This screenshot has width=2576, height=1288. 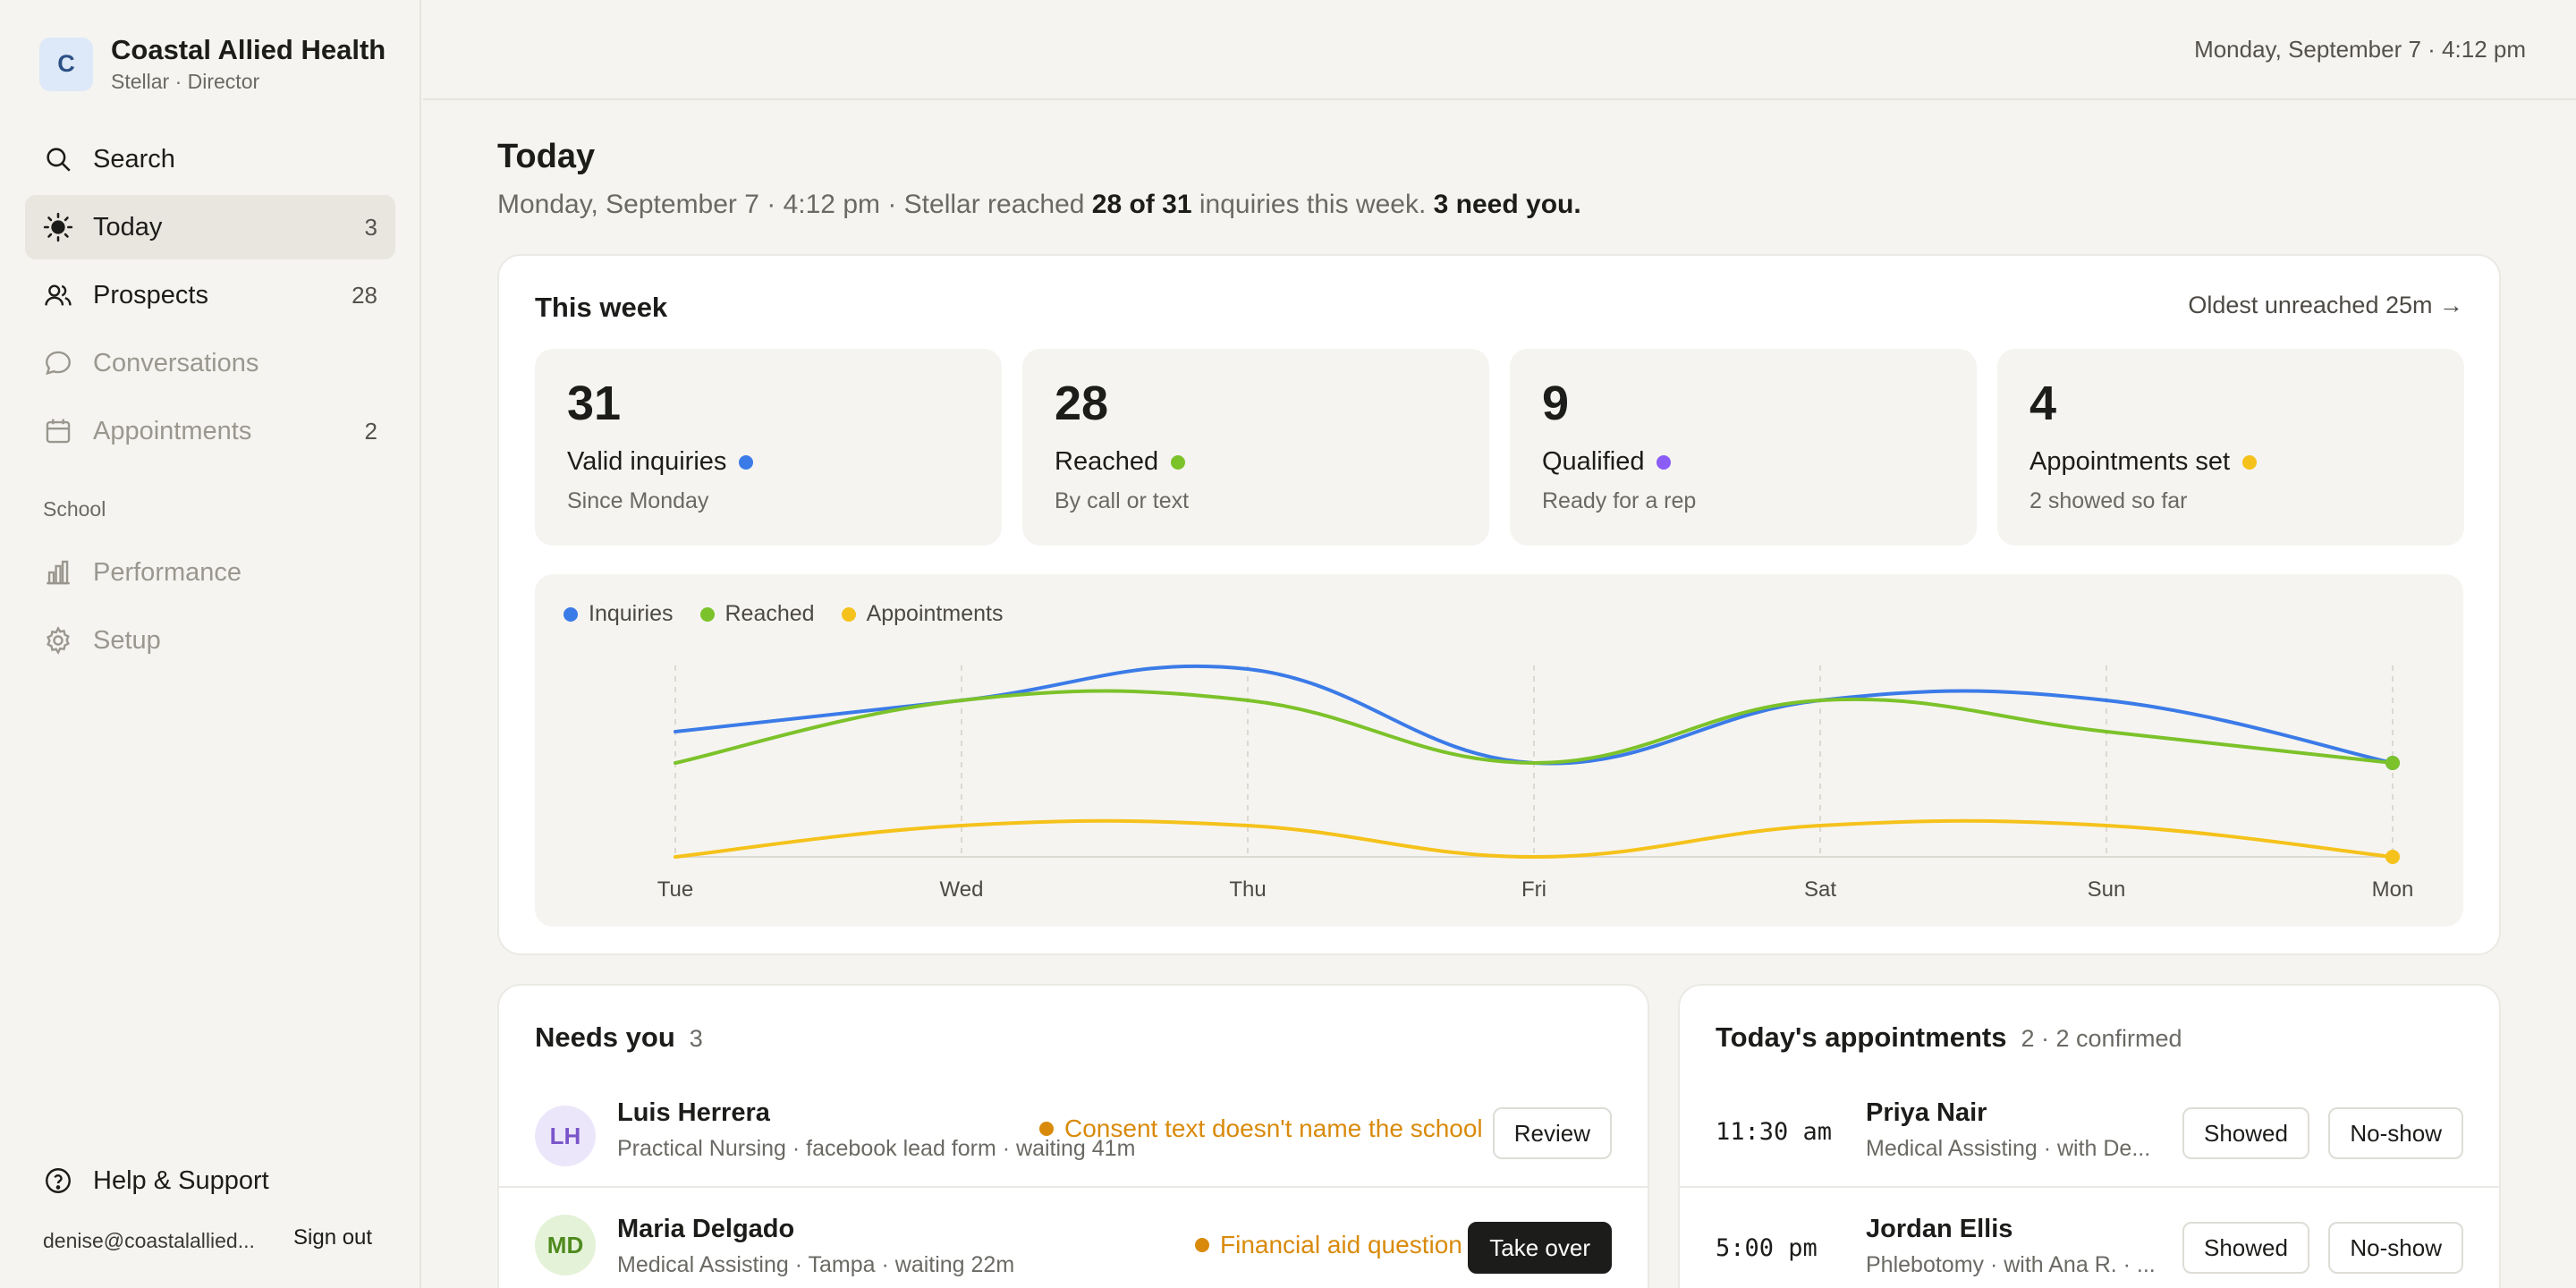 I want to click on users-icon, so click(x=58, y=295).